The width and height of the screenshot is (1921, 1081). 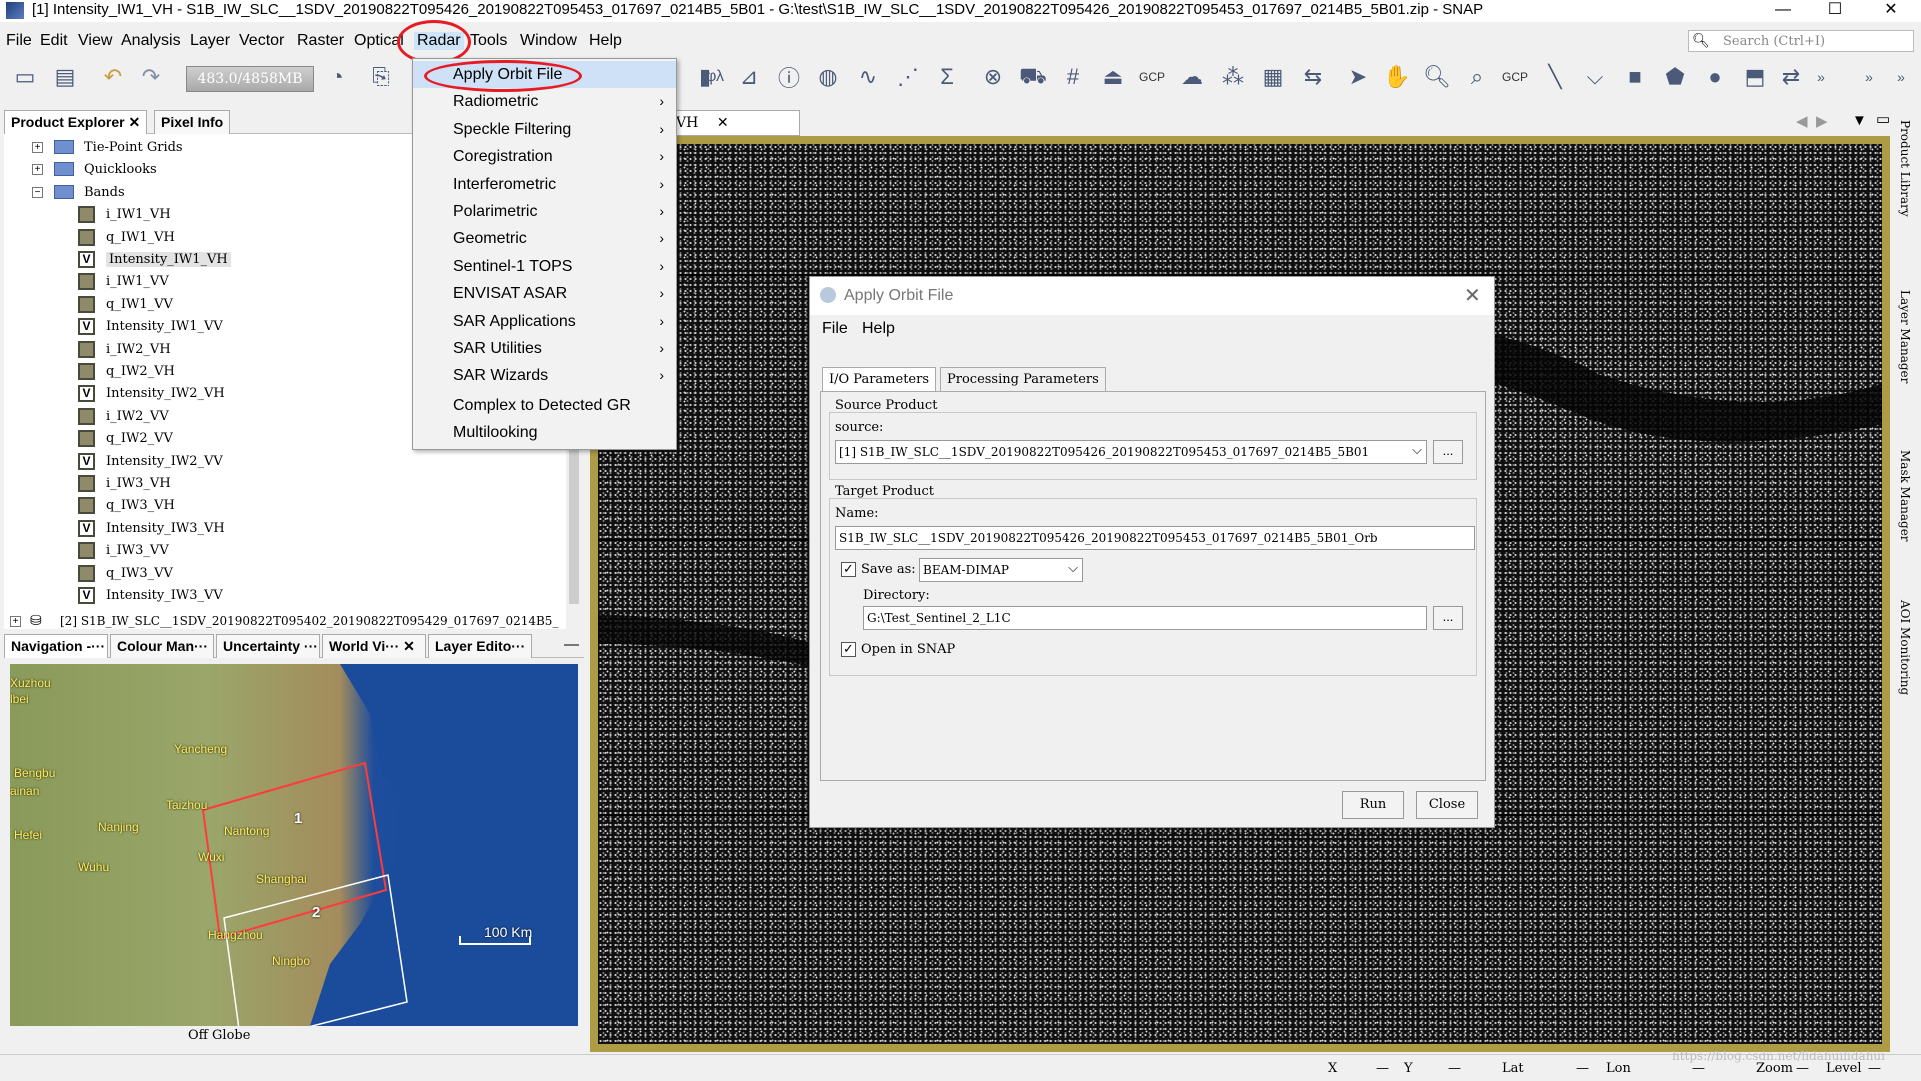 I want to click on radar-menu-item-complex-to-detected-gr: Complex to Detected GR, so click(x=544, y=405).